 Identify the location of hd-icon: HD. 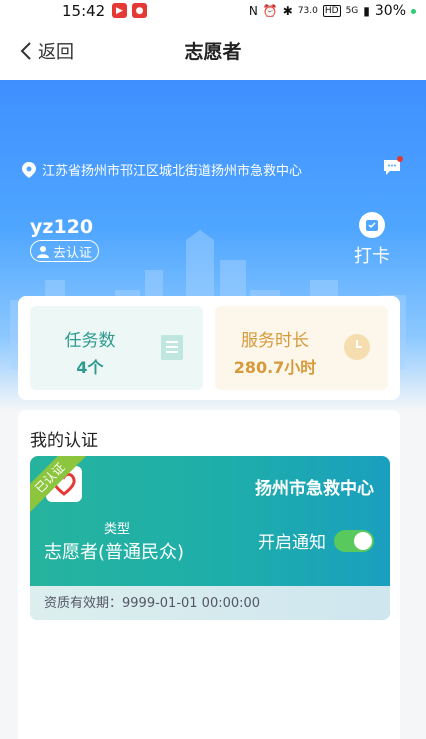
(331, 11).